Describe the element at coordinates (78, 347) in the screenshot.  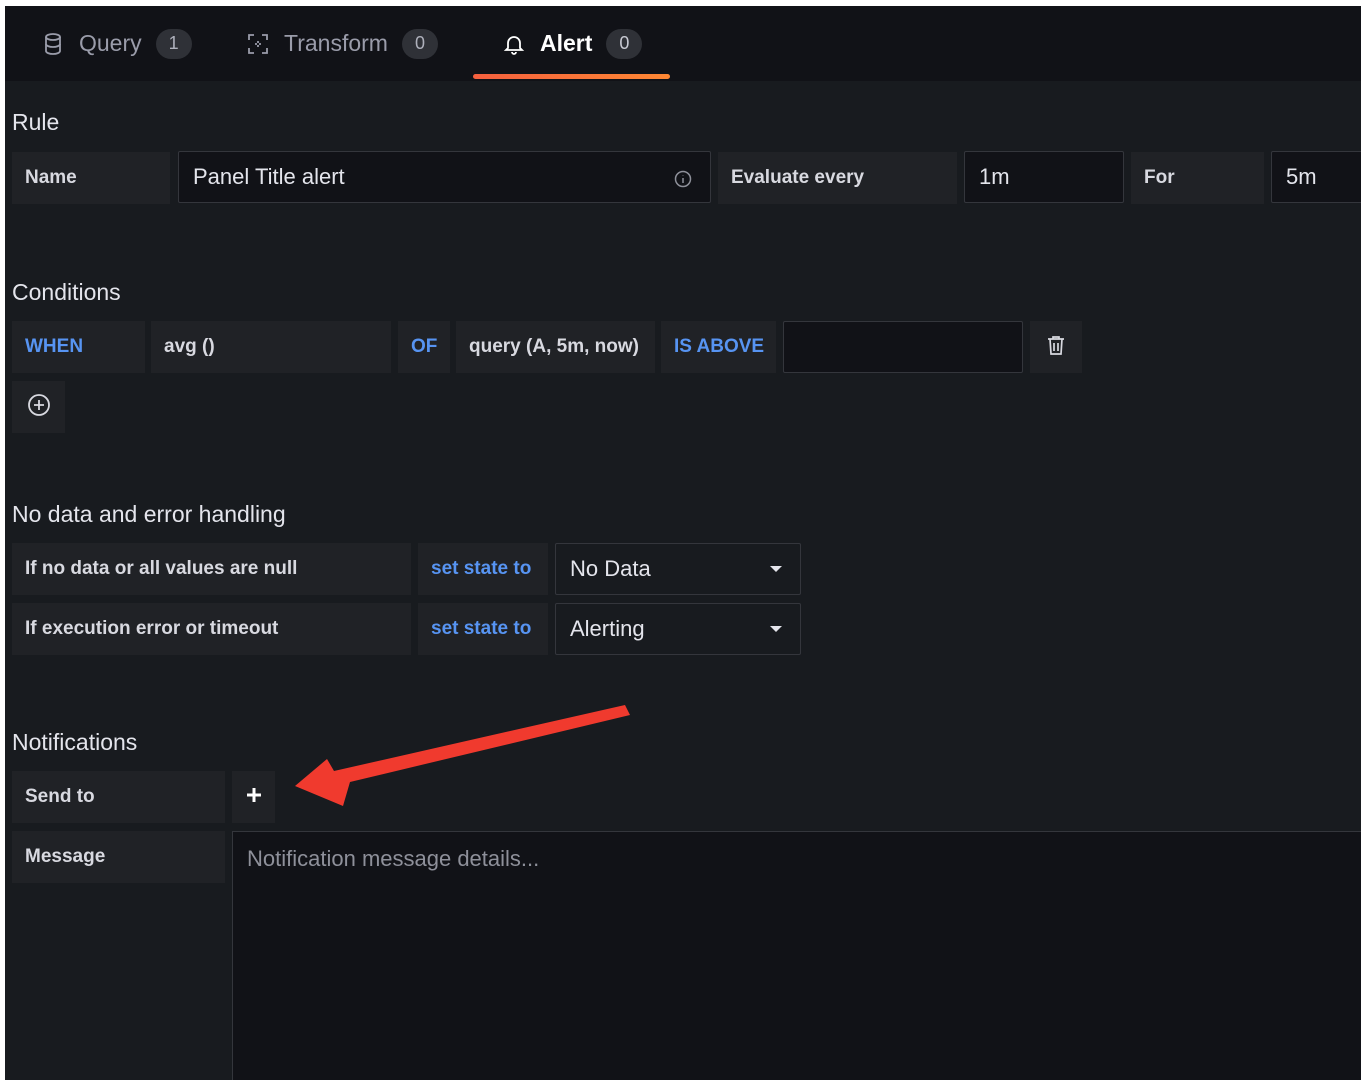
I see `condition-when-keyword: WHEN` at that location.